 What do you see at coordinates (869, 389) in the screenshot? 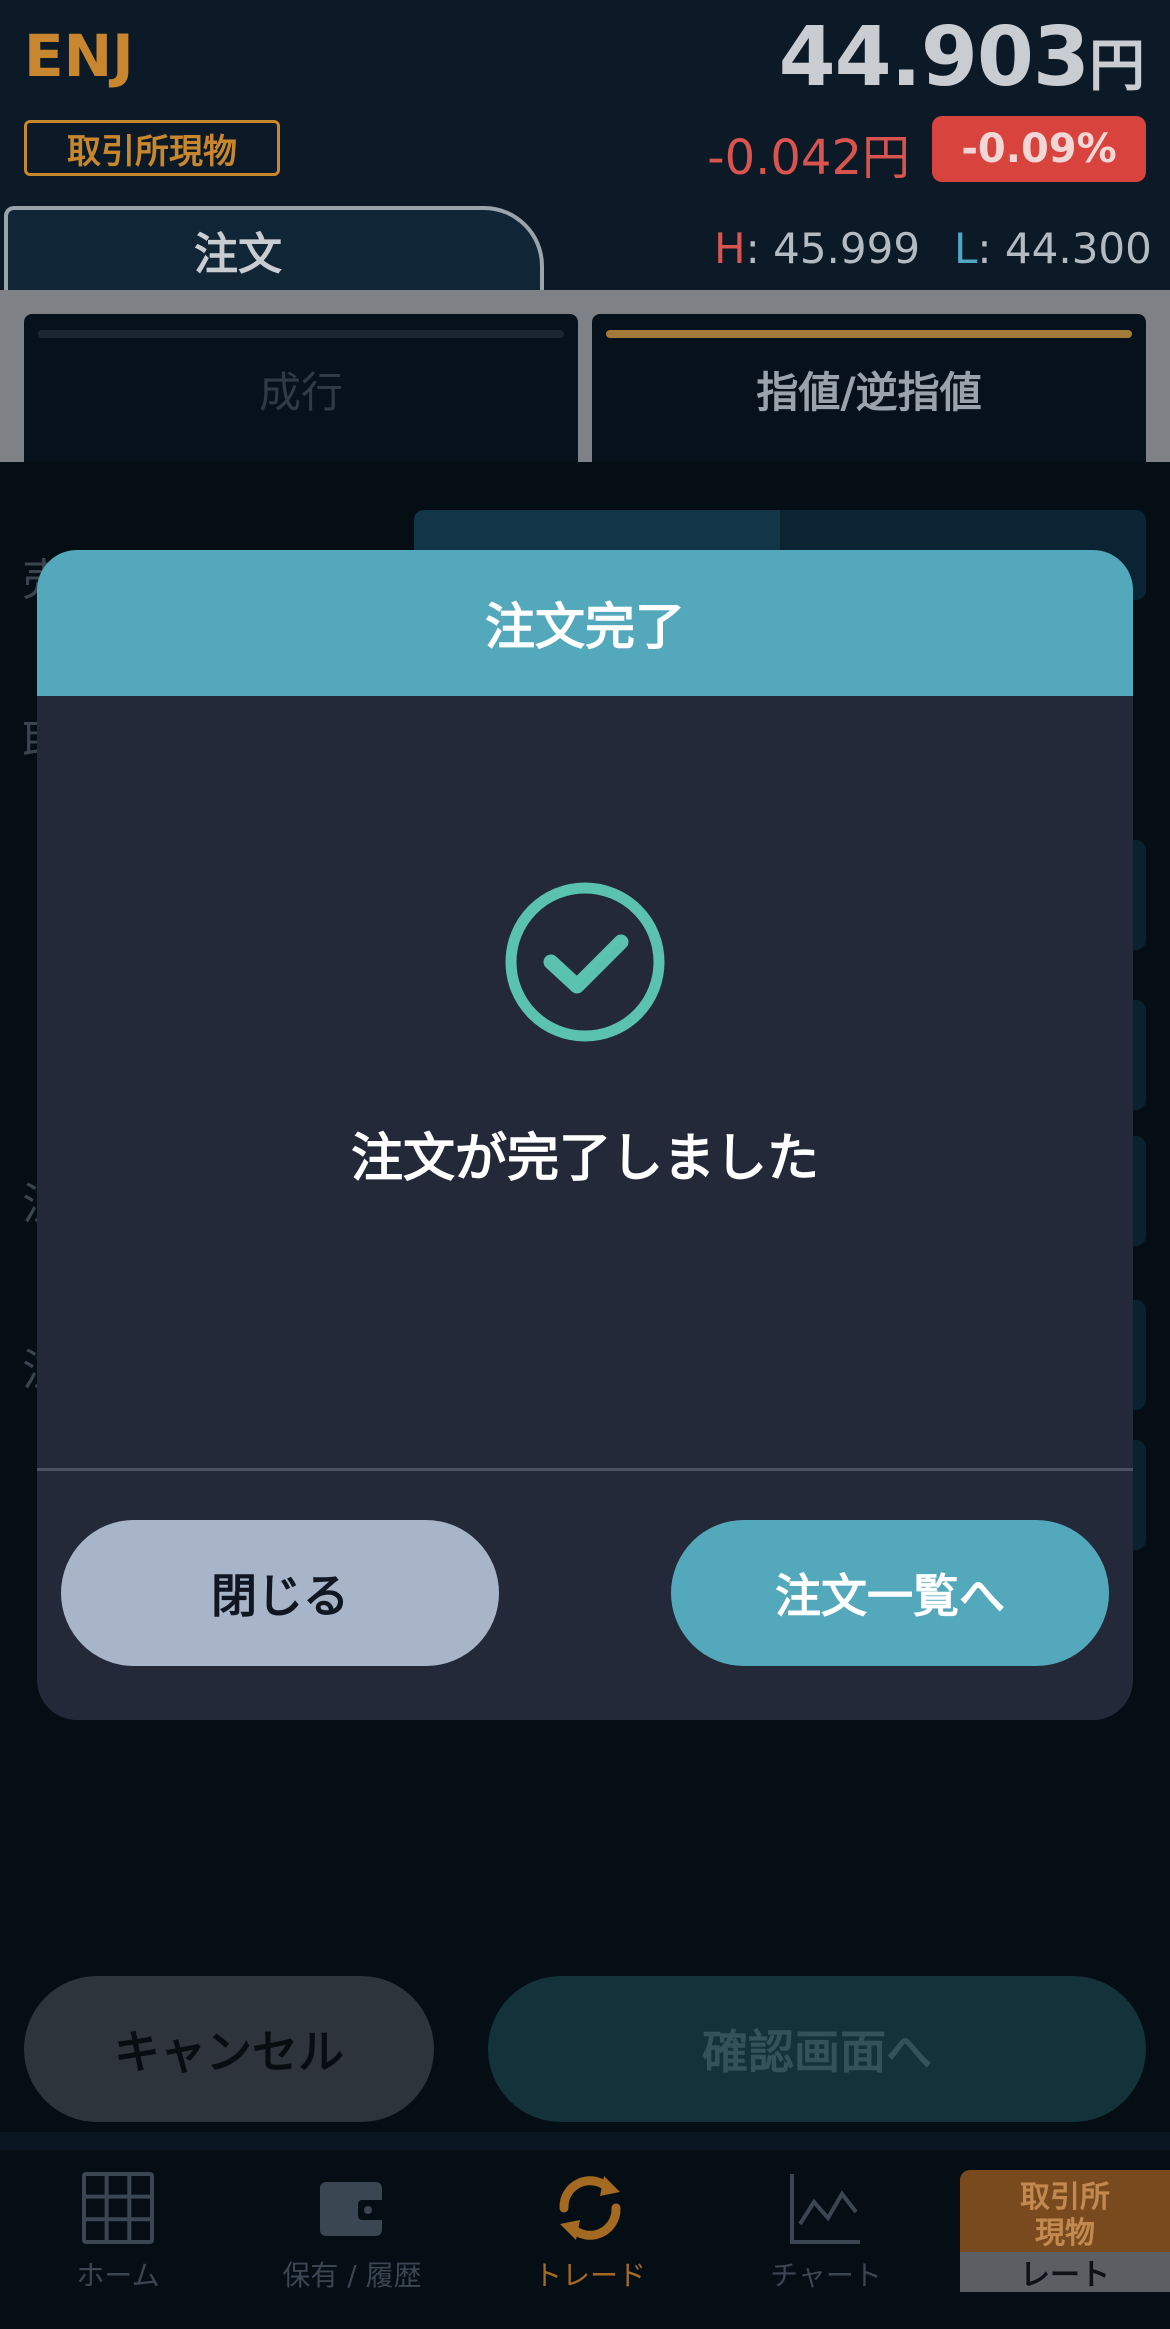
I see `order-type-limit: 指値/逆指値` at bounding box center [869, 389].